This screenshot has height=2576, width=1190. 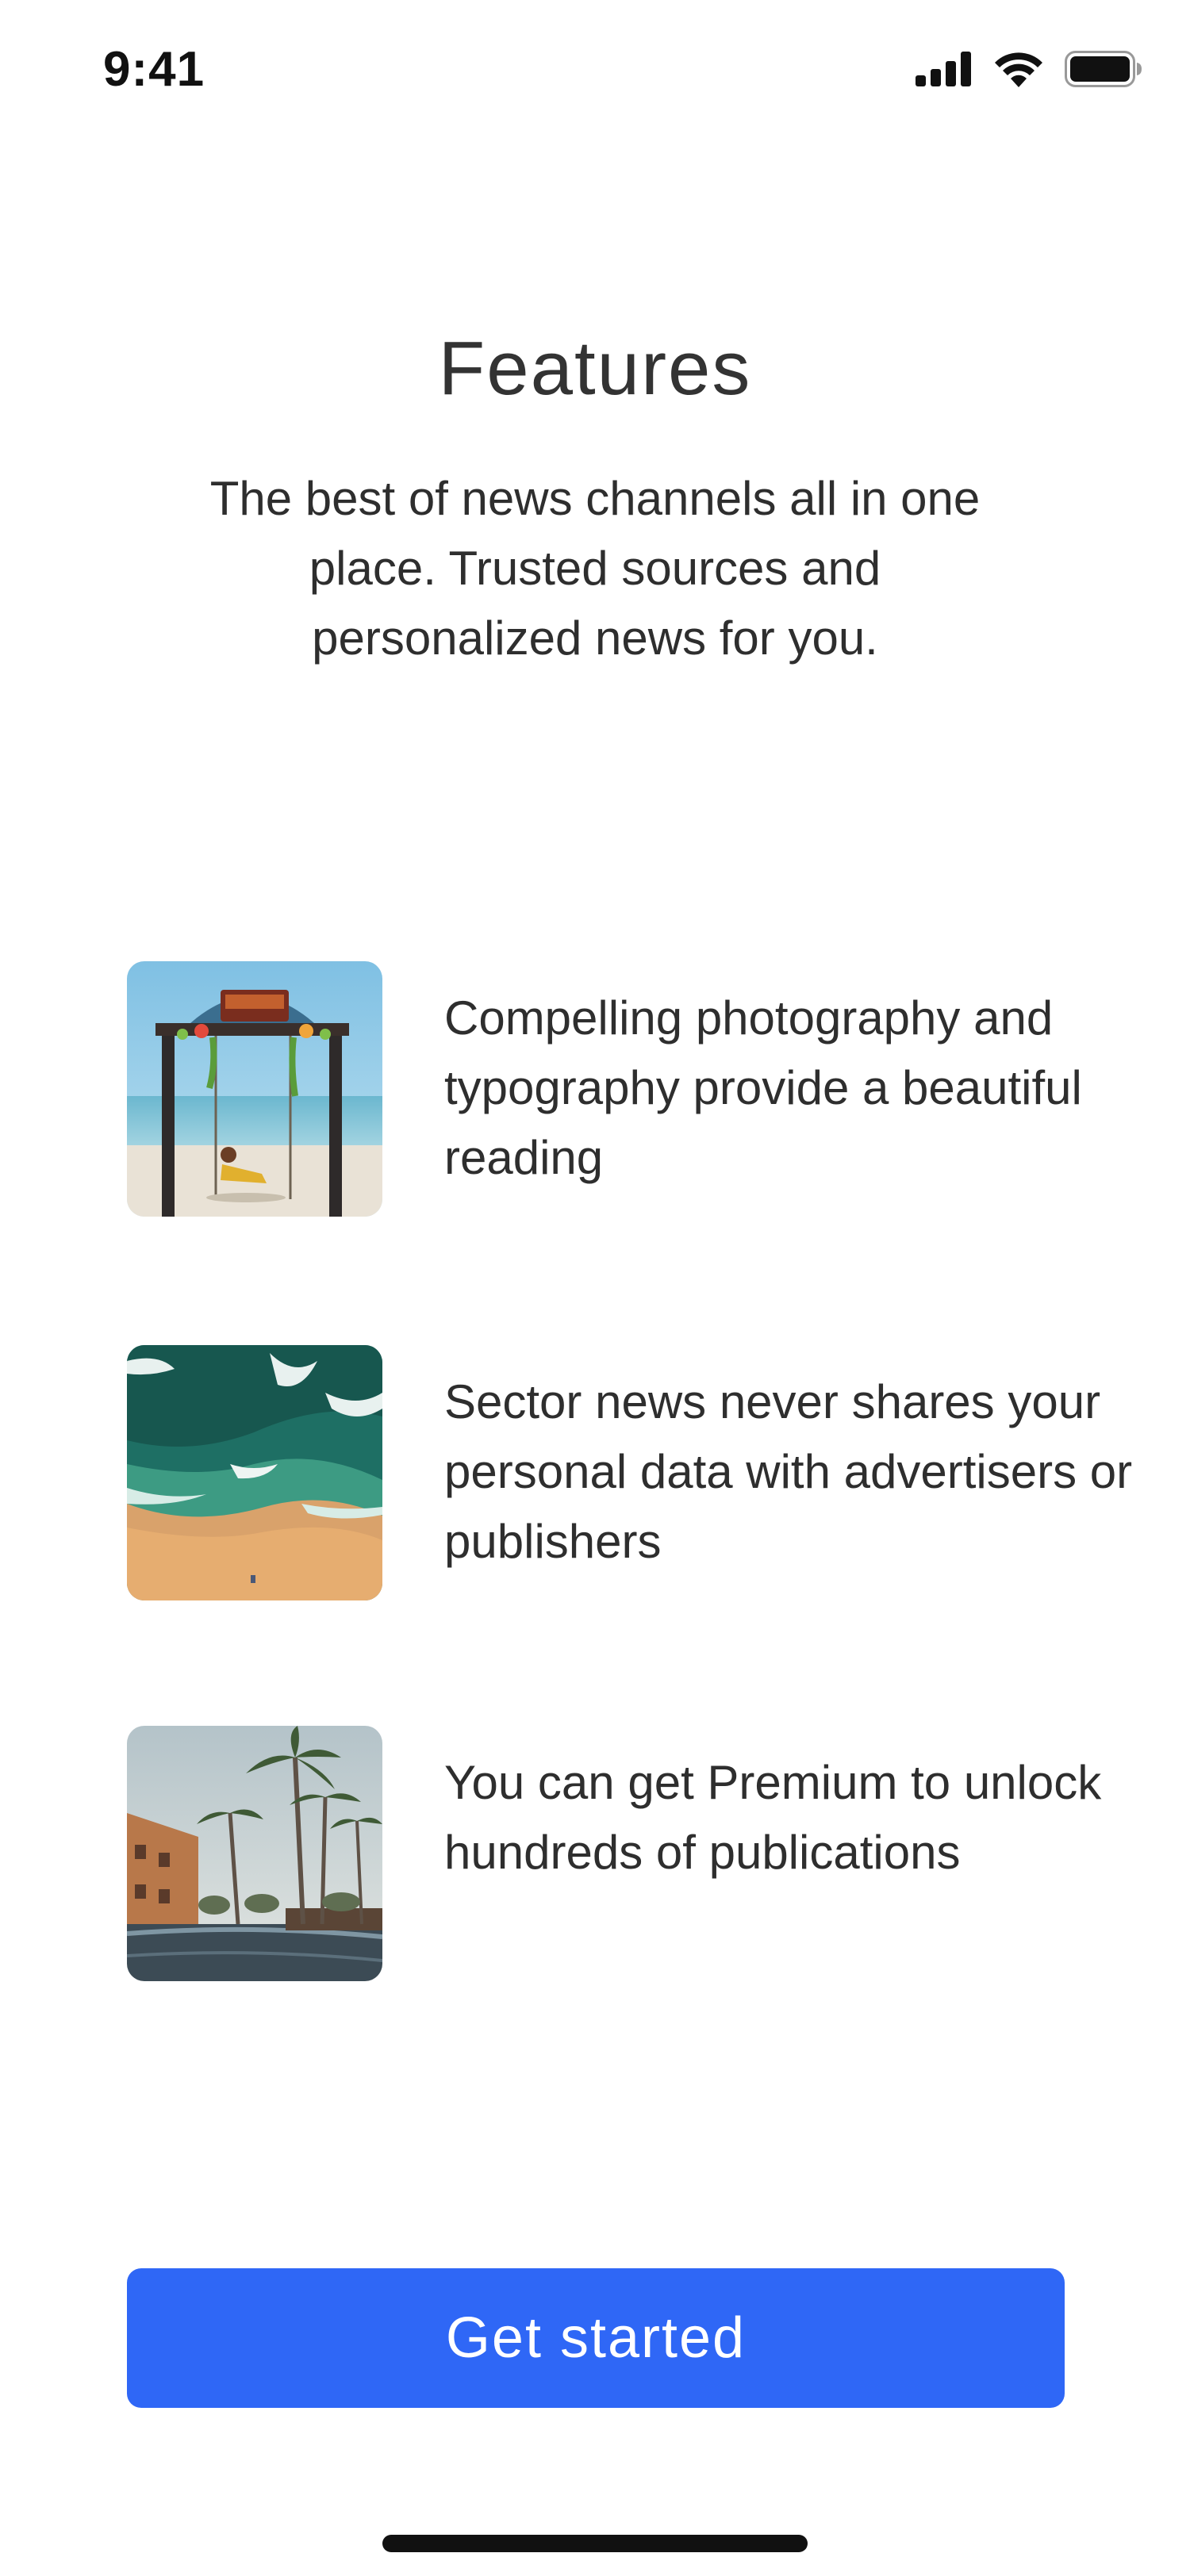 What do you see at coordinates (595, 75) in the screenshot?
I see `status-bar: 9:41` at bounding box center [595, 75].